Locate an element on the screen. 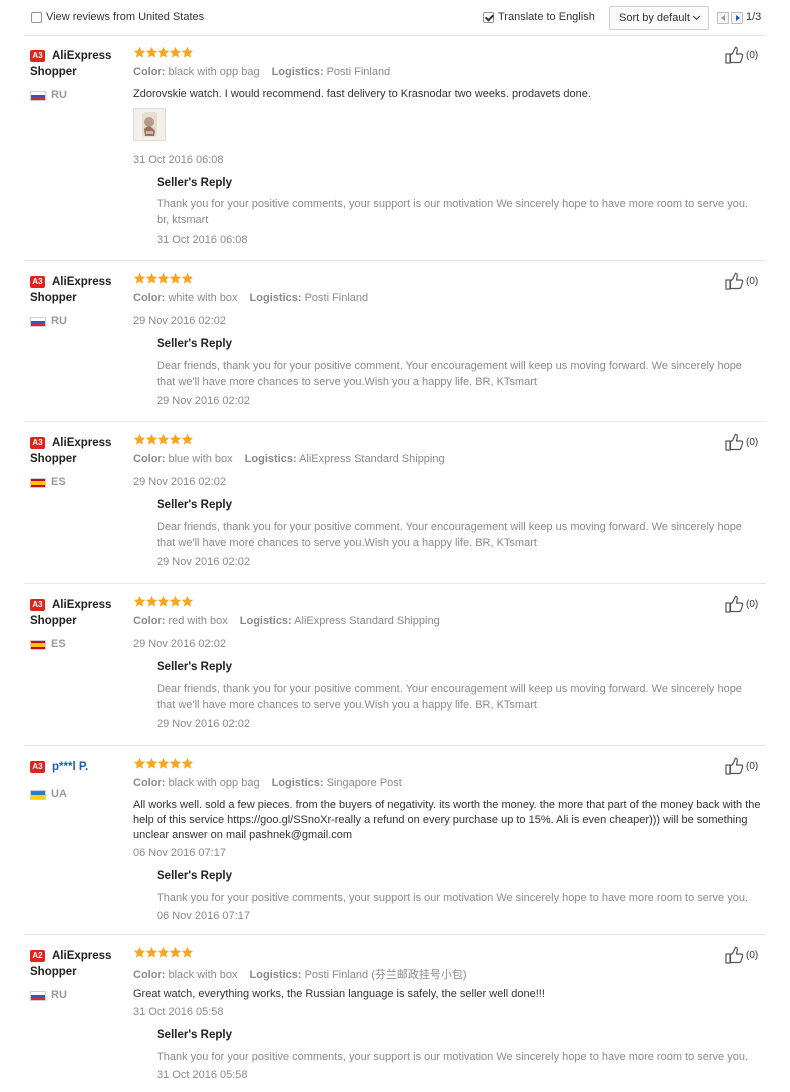 The image size is (790, 1092). sort-dropdown: Sort by default is located at coordinates (659, 18).